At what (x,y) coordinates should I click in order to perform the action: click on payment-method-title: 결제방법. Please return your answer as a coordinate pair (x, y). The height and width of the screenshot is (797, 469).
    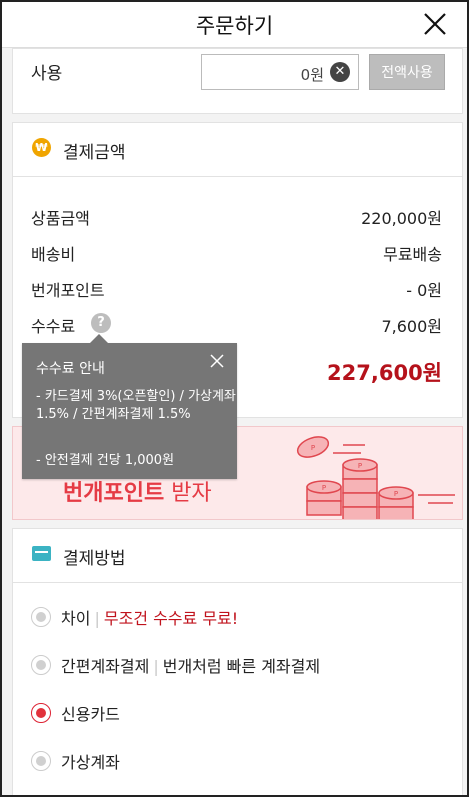
    Looking at the image, I should click on (94, 559).